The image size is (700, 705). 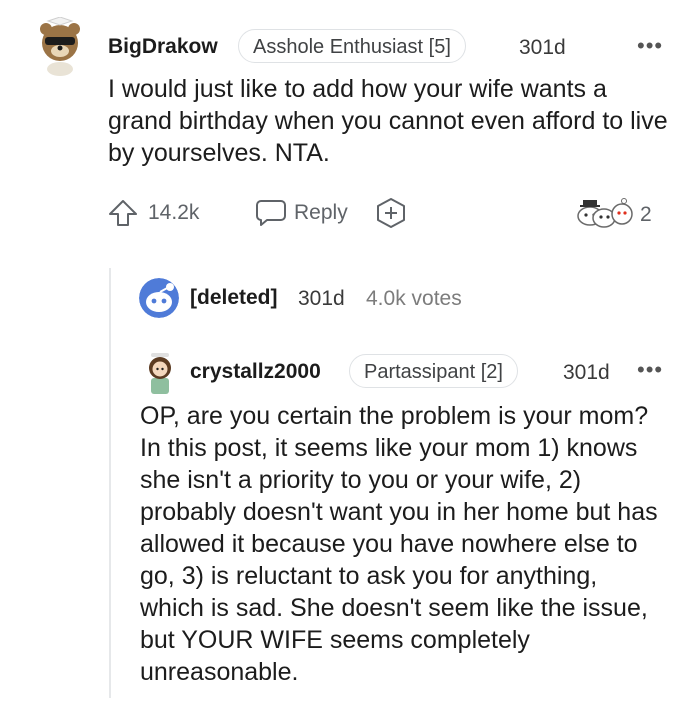 What do you see at coordinates (646, 214) in the screenshot?
I see `awards-count: 2` at bounding box center [646, 214].